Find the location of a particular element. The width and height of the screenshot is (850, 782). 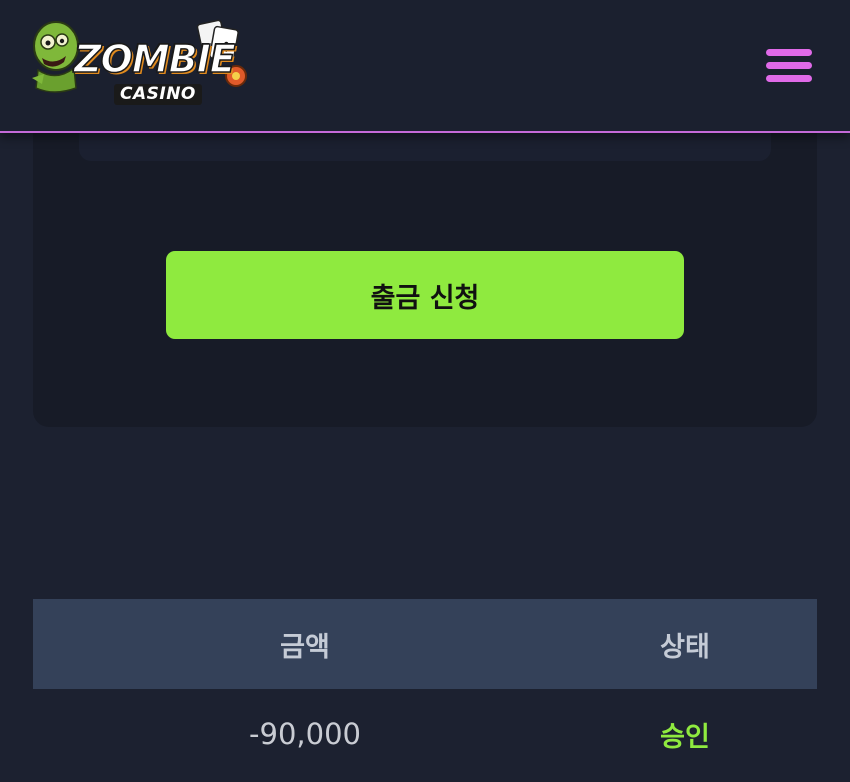

zombie-casino-logo: ♣ ZOMBIE CASINO is located at coordinates (140, 65).